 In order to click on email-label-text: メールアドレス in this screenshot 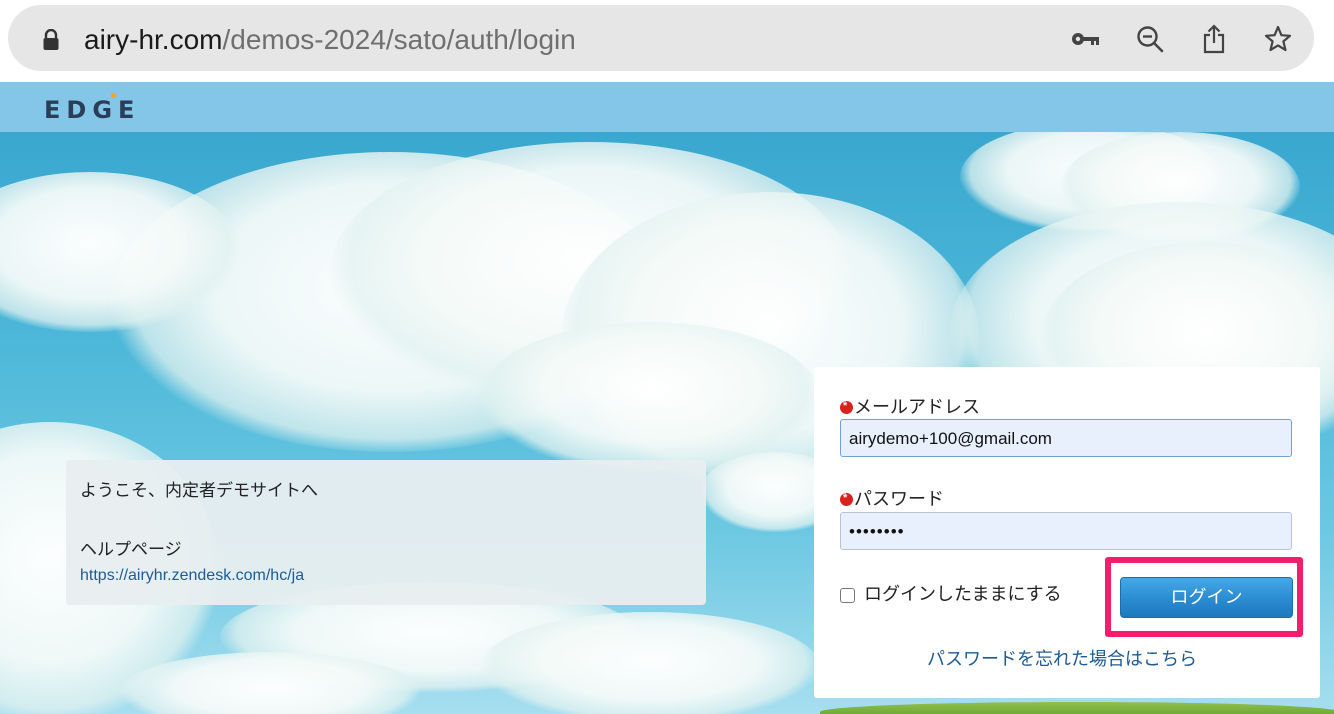, I will do `click(917, 407)`.